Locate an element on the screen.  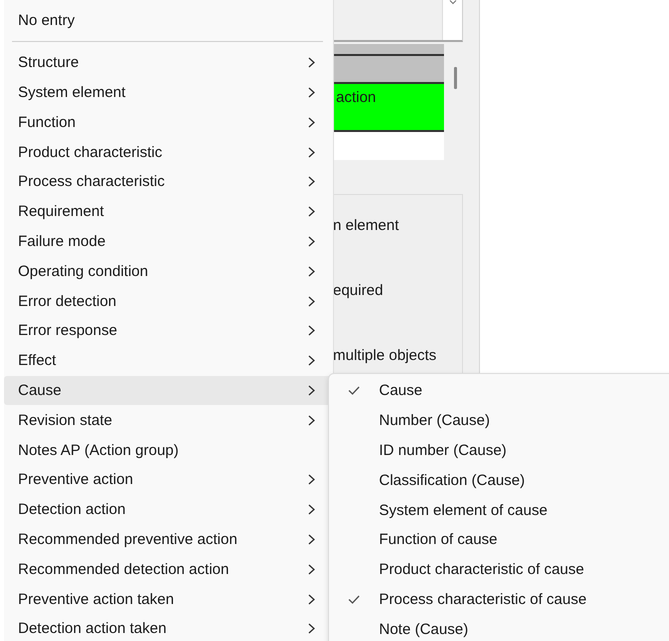
menu-item: Structure is located at coordinates (168, 63).